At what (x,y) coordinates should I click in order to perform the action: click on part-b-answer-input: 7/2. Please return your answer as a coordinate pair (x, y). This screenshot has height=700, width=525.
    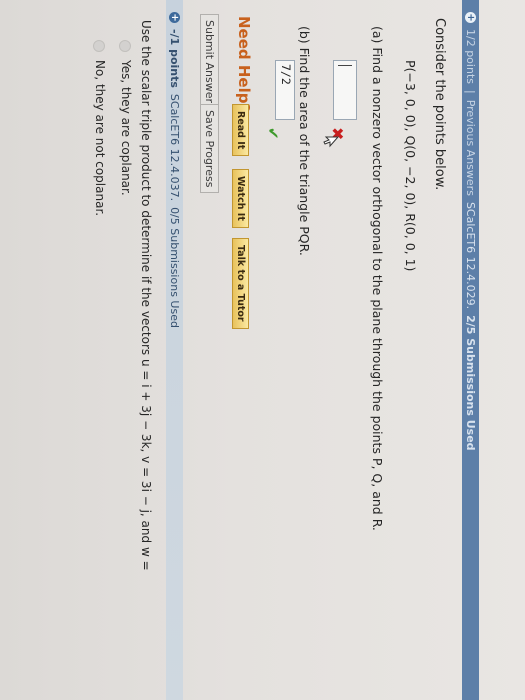
    Looking at the image, I should click on (285, 90).